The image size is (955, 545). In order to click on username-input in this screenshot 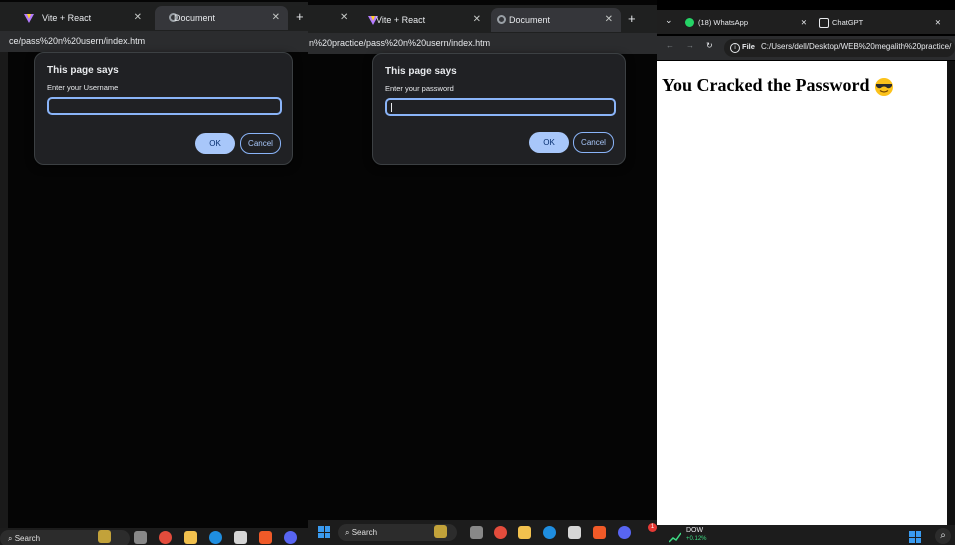, I will do `click(164, 106)`.